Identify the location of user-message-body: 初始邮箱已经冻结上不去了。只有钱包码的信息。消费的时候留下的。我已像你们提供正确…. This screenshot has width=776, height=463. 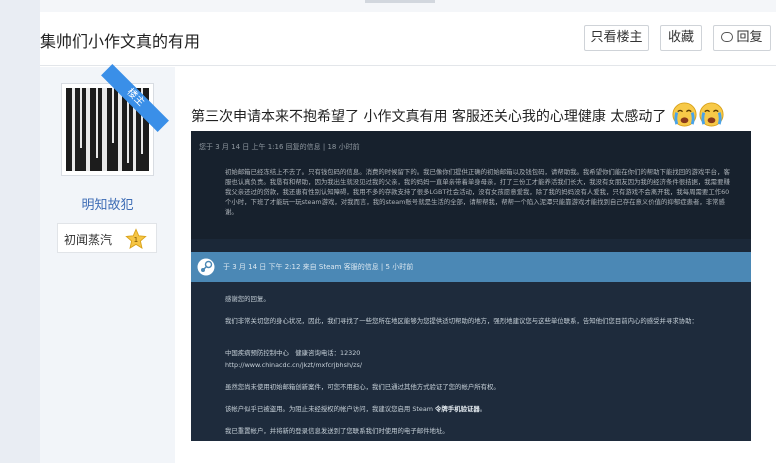
(477, 192).